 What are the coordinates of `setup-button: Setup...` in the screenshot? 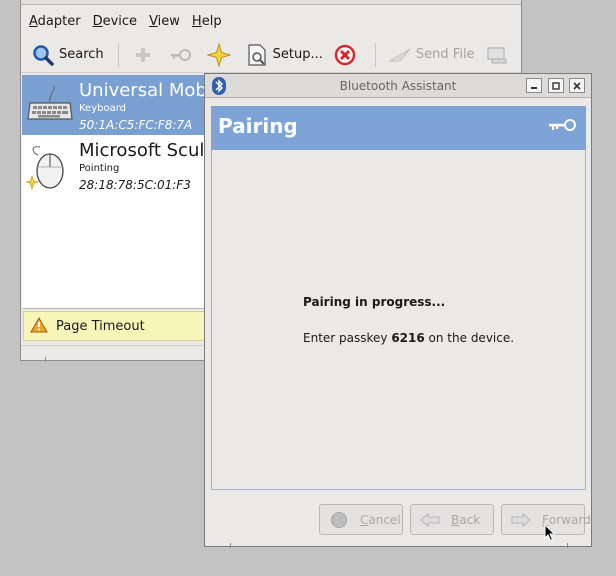 It's located at (284, 55).